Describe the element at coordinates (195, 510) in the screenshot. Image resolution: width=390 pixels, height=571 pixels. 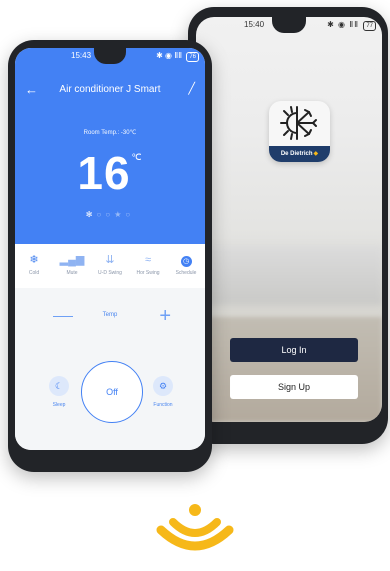
I see `wifi-dot` at that location.